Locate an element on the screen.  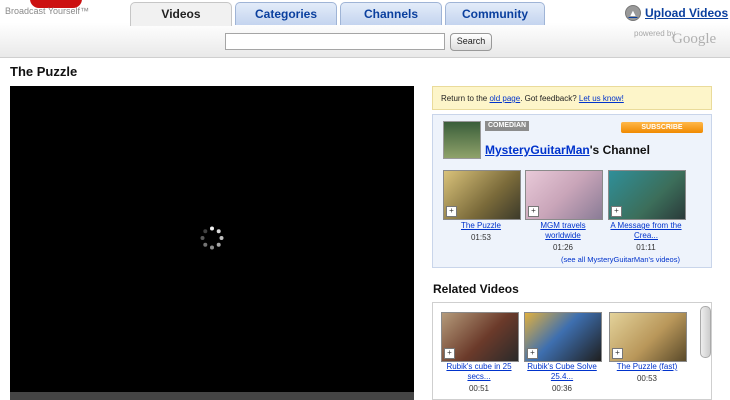
related-video-duration: 00:51 is located at coordinates (479, 388).